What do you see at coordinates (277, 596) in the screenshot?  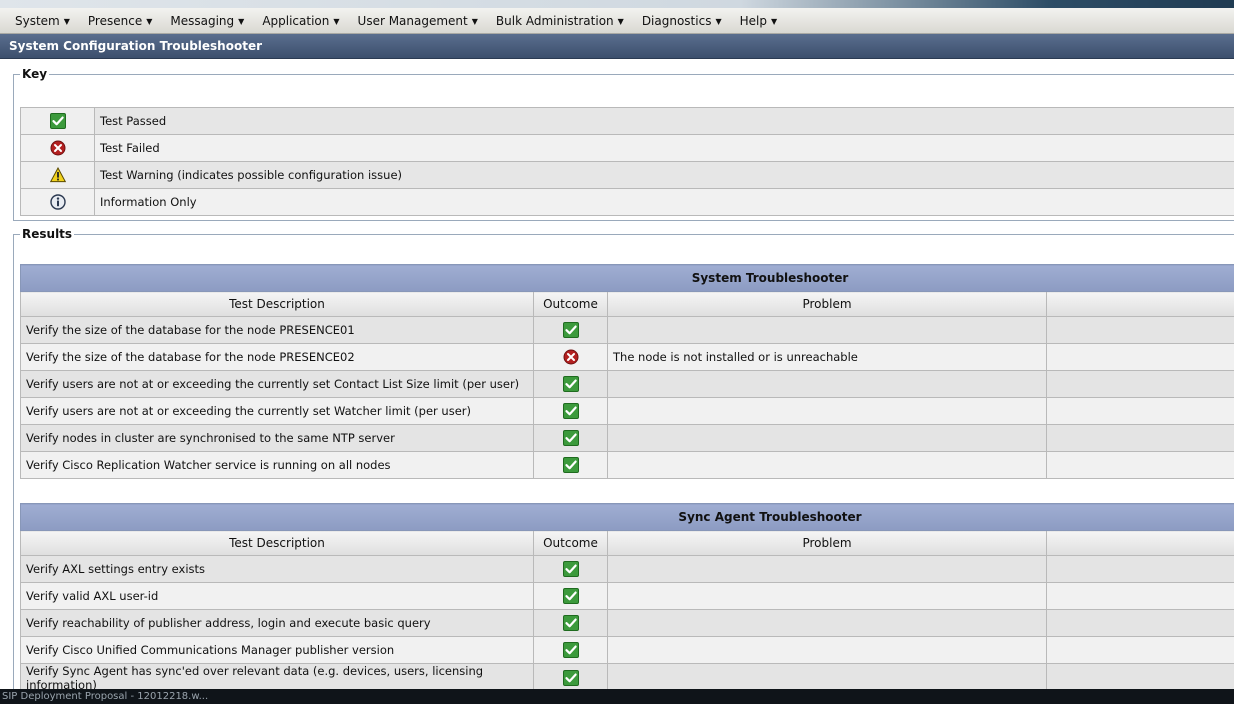 I see `test-description: Verify valid AXL user-id` at bounding box center [277, 596].